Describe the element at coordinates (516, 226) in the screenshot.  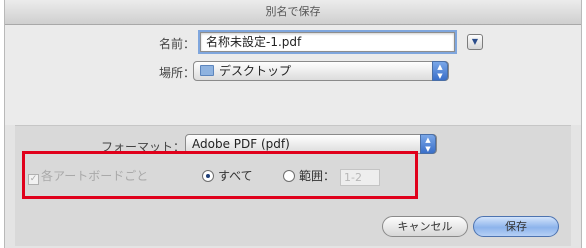
I see `save-button: 保存` at that location.